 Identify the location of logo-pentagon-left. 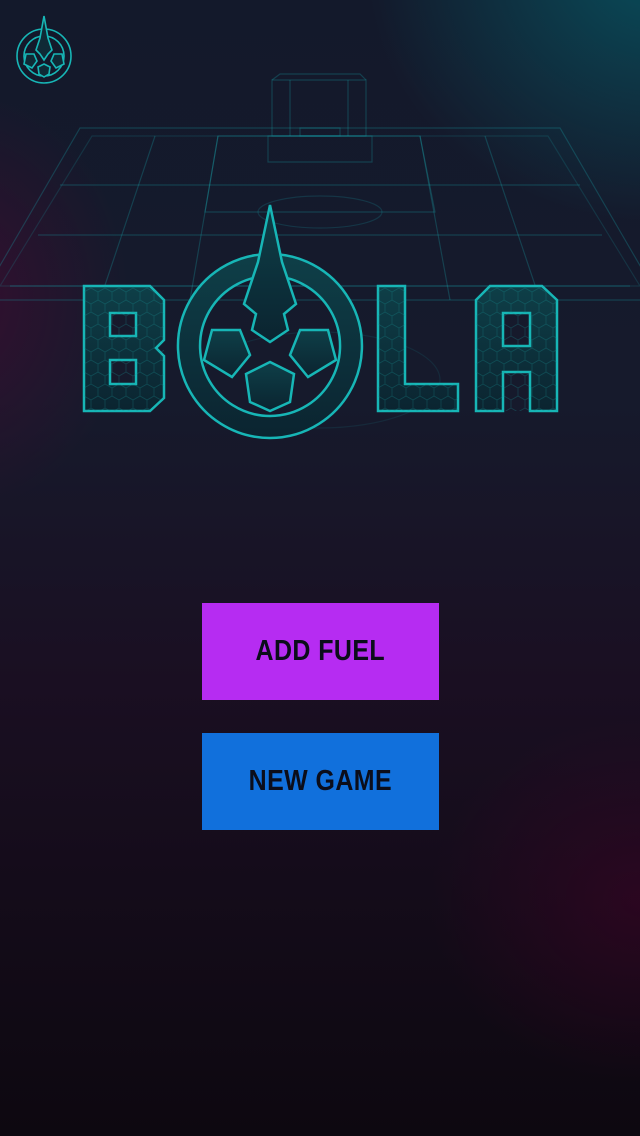
(227, 353).